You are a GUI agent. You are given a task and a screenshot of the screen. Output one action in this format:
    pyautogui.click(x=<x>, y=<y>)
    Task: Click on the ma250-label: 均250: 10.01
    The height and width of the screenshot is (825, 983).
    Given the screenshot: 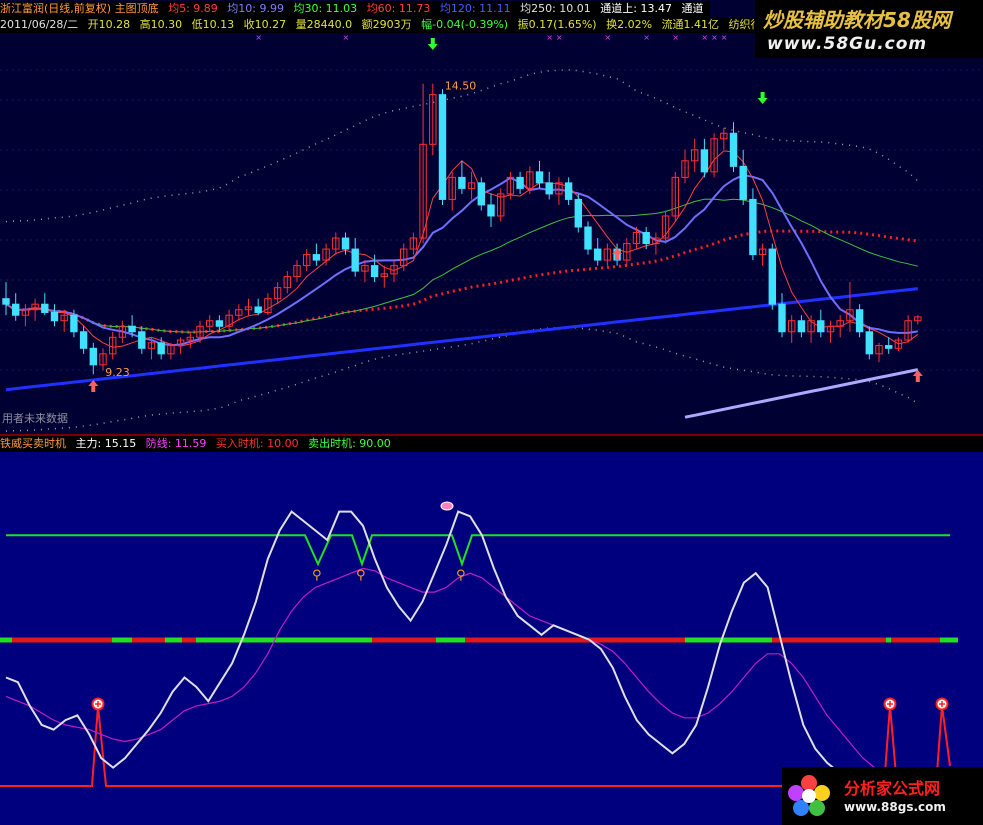 What is the action you would take?
    pyautogui.click(x=555, y=8)
    